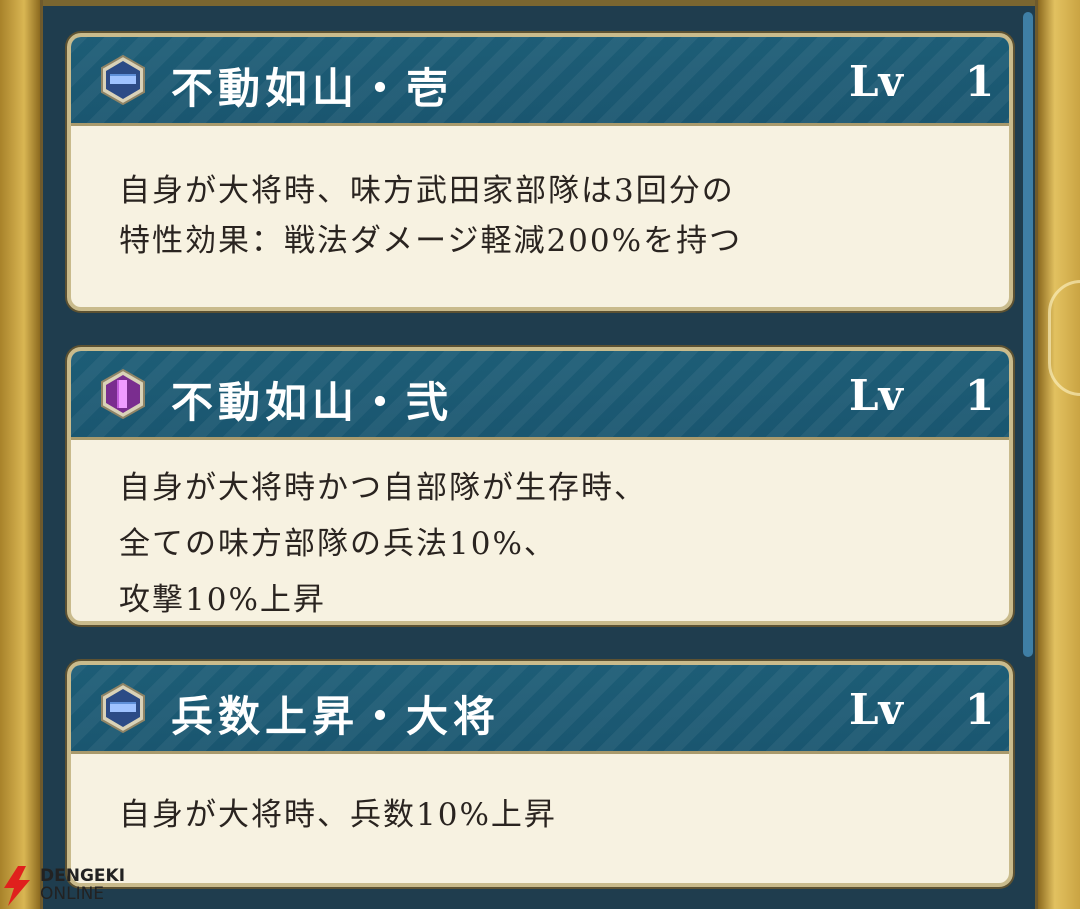  What do you see at coordinates (312, 402) in the screenshot?
I see `skill-name: 不動如山・弐` at bounding box center [312, 402].